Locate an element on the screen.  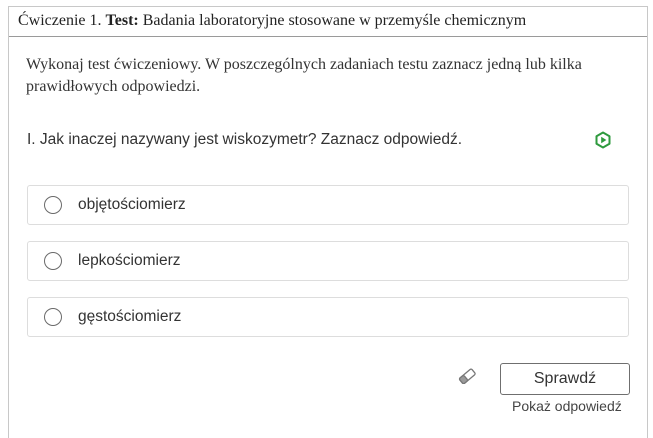
answer-option-3: gęstościomierz is located at coordinates (328, 317).